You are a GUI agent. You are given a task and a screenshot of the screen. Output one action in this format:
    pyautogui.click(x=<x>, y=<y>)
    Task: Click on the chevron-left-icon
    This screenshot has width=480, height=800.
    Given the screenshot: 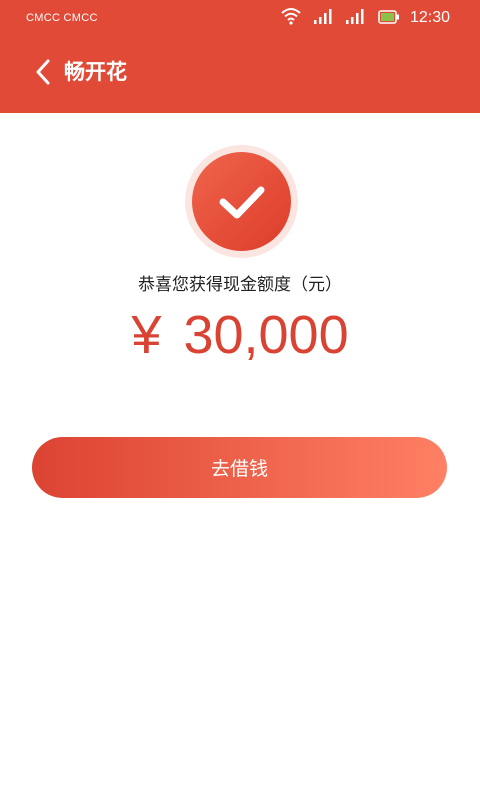 What is the action you would take?
    pyautogui.click(x=43, y=72)
    